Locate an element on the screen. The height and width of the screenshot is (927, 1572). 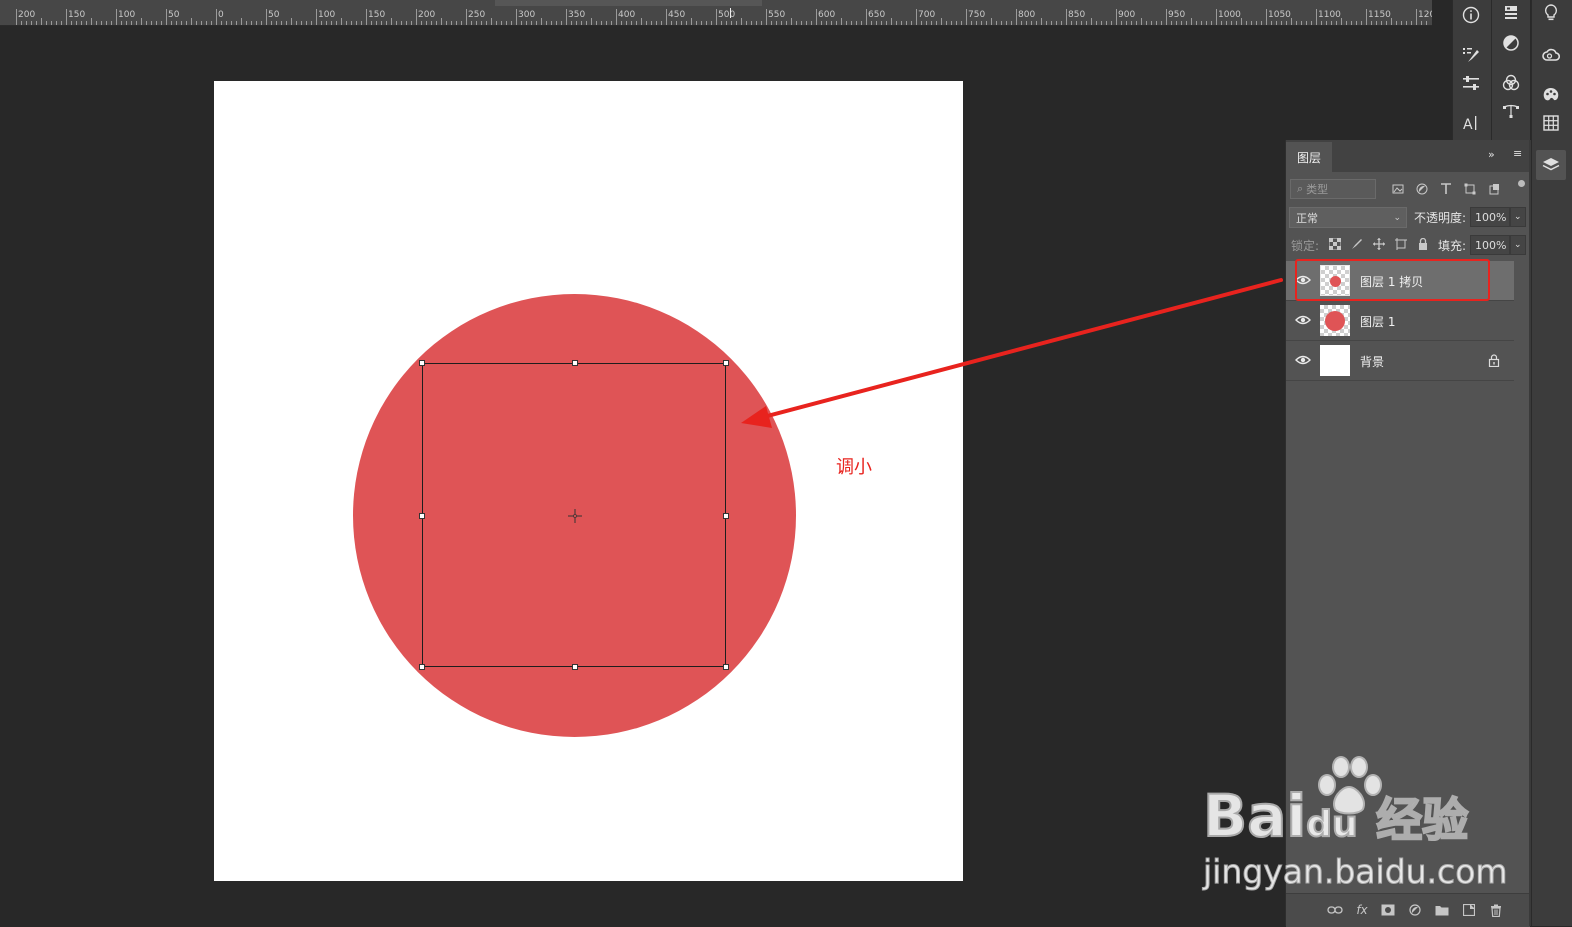
trash-icon is located at coordinates (1496, 910).